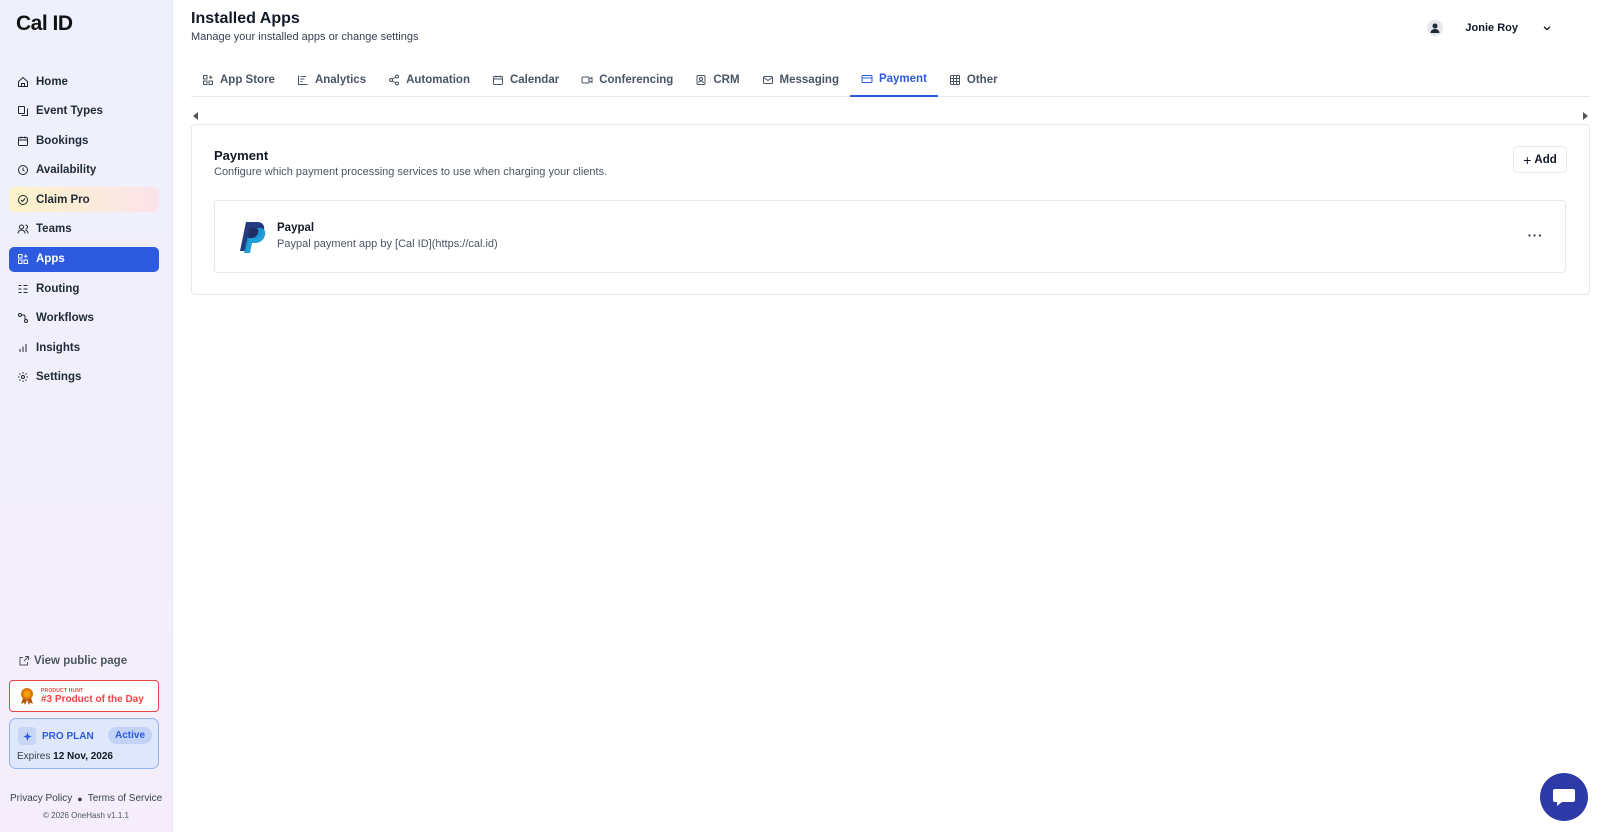 The width and height of the screenshot is (1600, 832). What do you see at coordinates (867, 79) in the screenshot?
I see `credit-card-icon` at bounding box center [867, 79].